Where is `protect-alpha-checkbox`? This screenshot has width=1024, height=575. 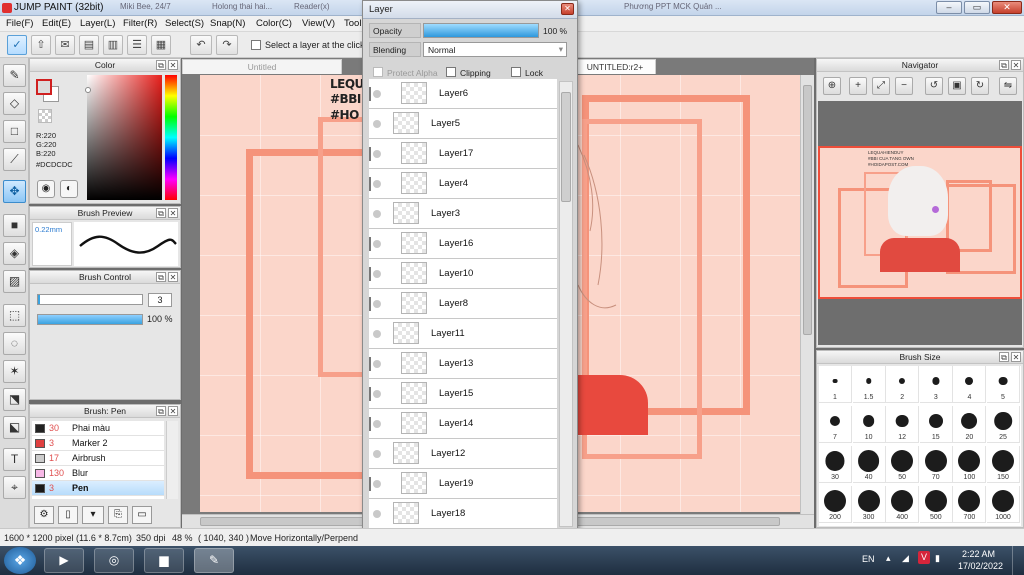
protect-alpha-checkbox is located at coordinates (378, 72).